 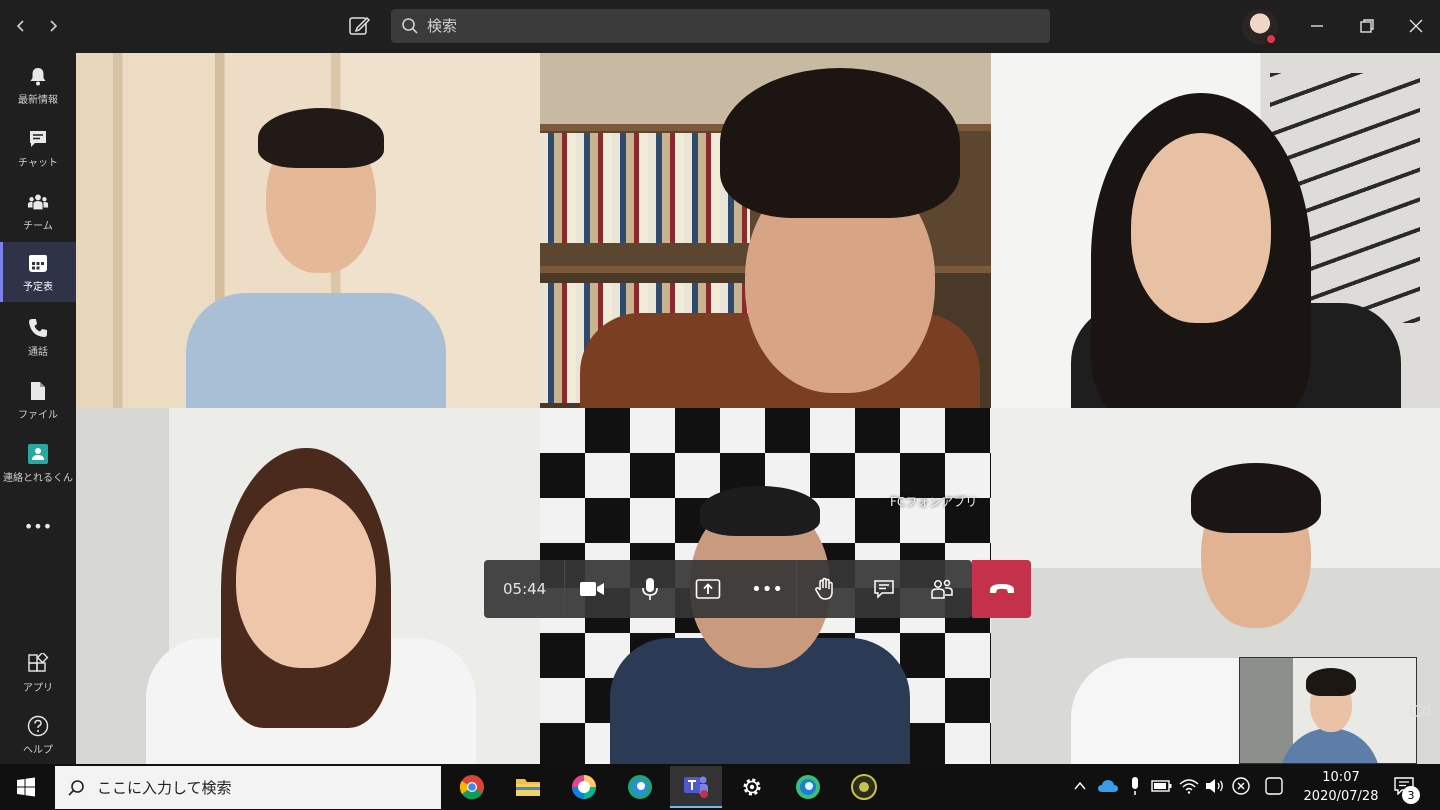 What do you see at coordinates (1274, 786) in the screenshot?
I see `tray-night-mode` at bounding box center [1274, 786].